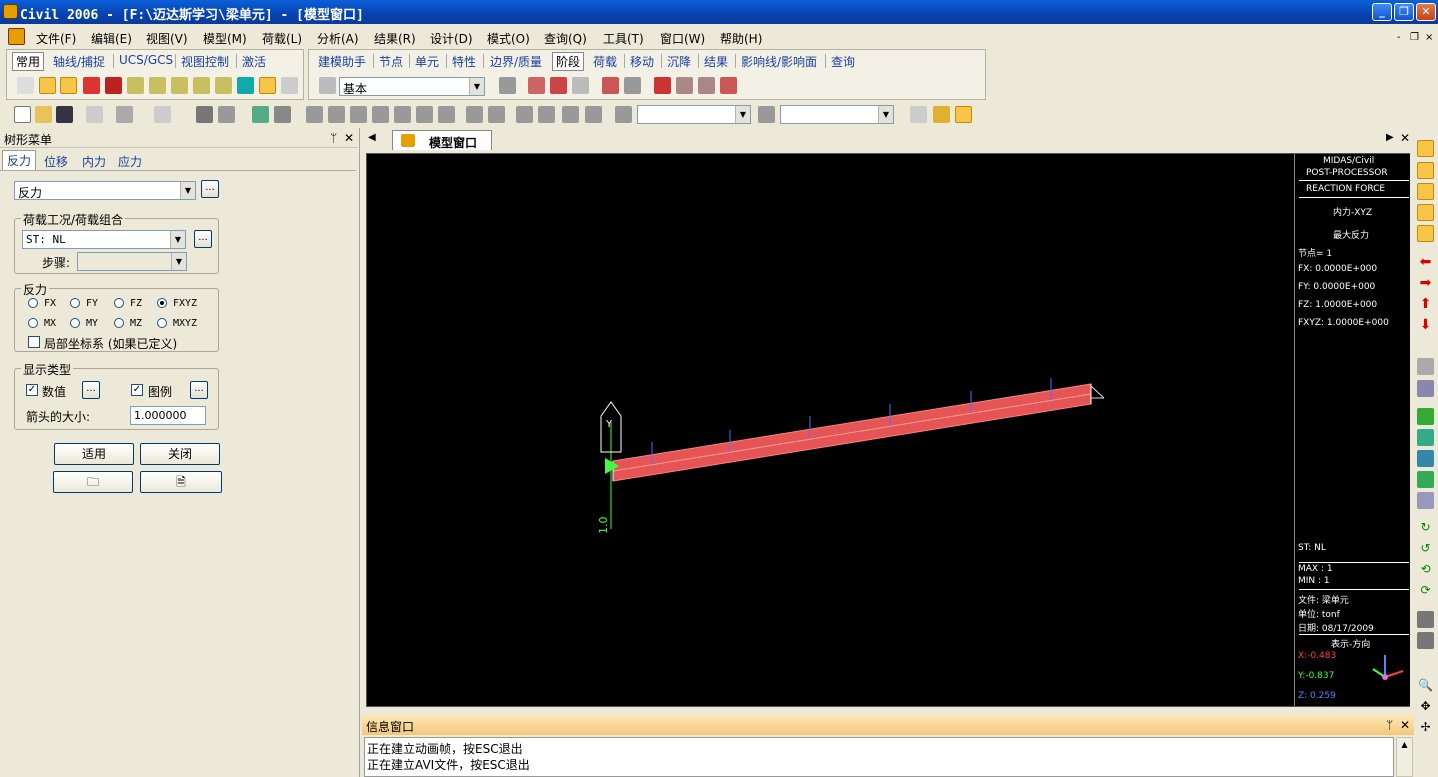 This screenshot has height=777, width=1438. Describe the element at coordinates (226, 114) in the screenshot. I see `print-preview-icon` at that location.